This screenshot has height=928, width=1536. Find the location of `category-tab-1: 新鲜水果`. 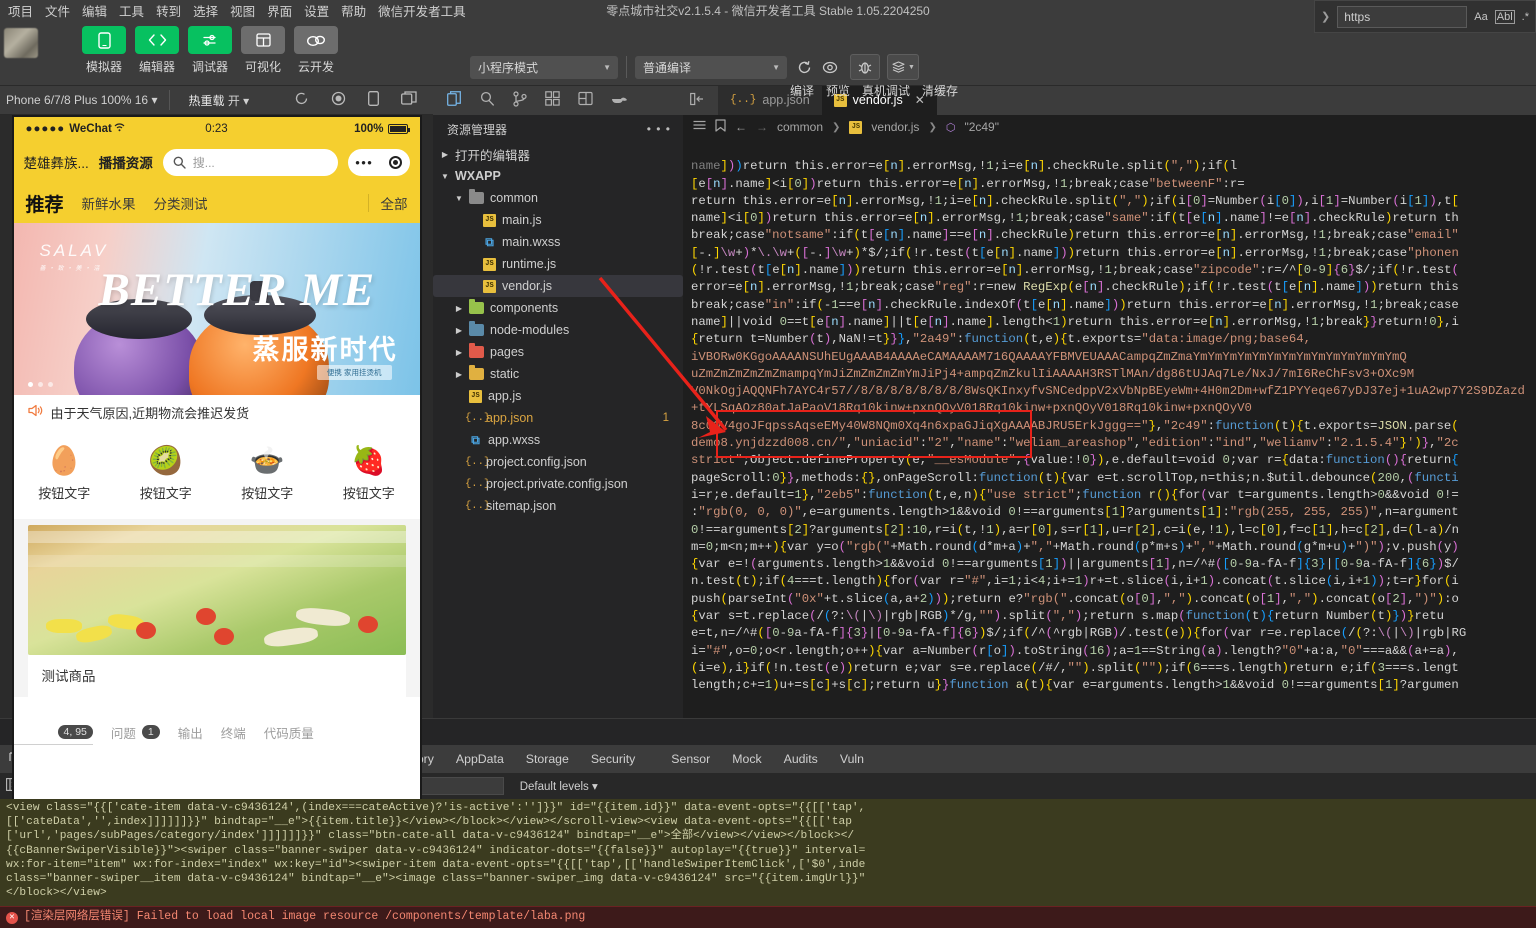

category-tab-1: 新鲜水果 is located at coordinates (109, 203).